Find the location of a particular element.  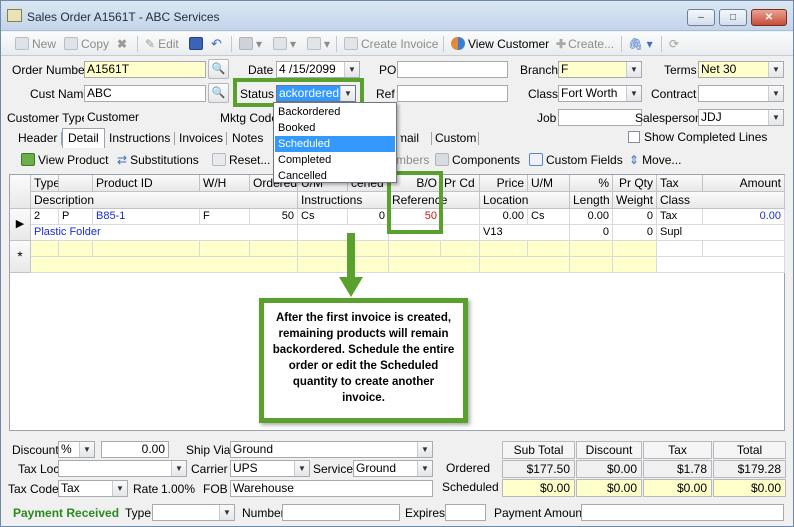

edit-button: ✎ Edit is located at coordinates (162, 44).